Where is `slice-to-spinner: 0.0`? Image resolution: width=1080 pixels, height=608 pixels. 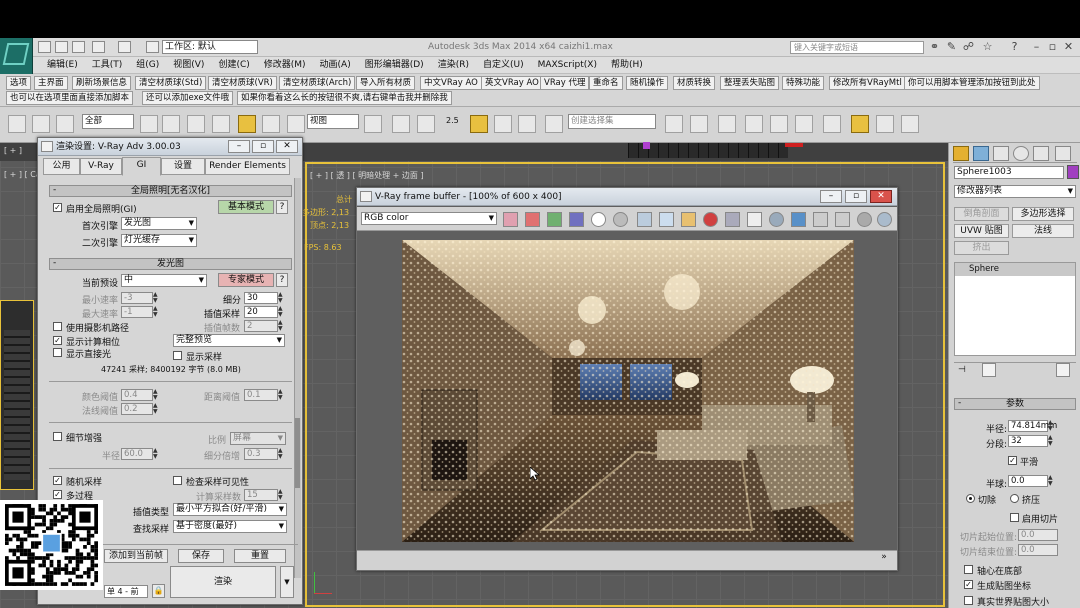
slice-to-spinner: 0.0 is located at coordinates (1038, 550).